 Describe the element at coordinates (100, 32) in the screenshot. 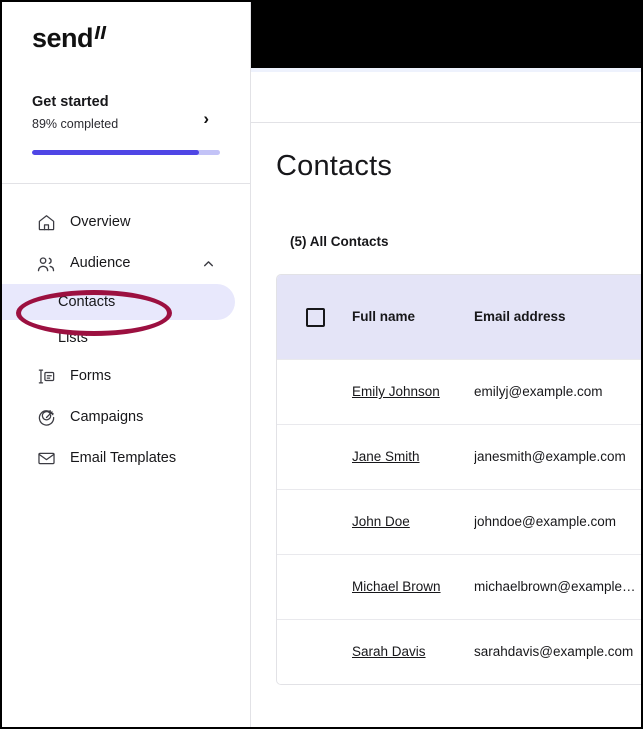

I see `logo-mark-icon` at that location.